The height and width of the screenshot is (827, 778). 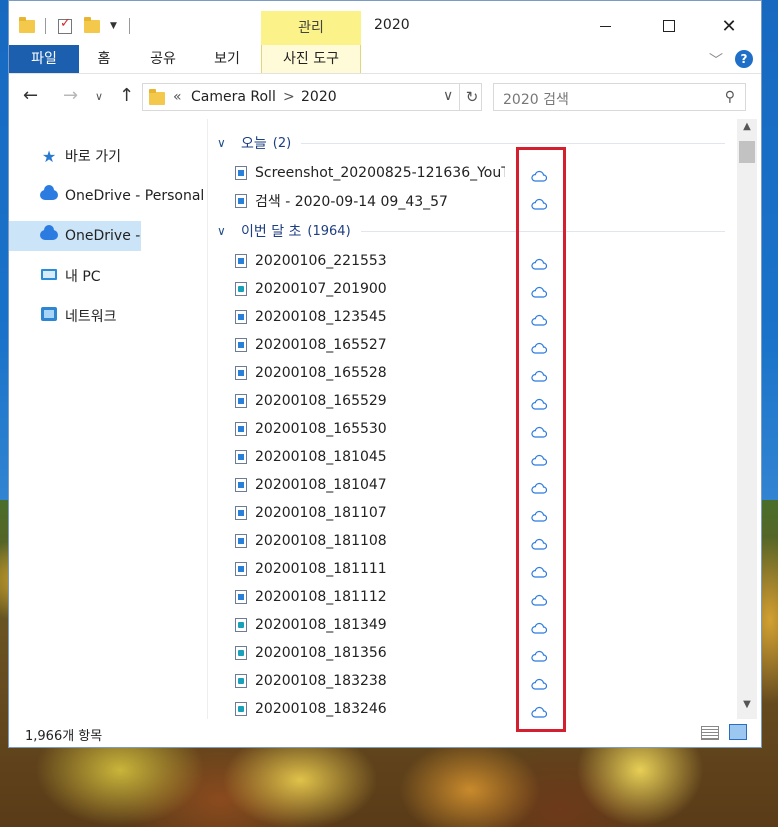 I want to click on search-icon: ⚲, so click(x=729, y=97).